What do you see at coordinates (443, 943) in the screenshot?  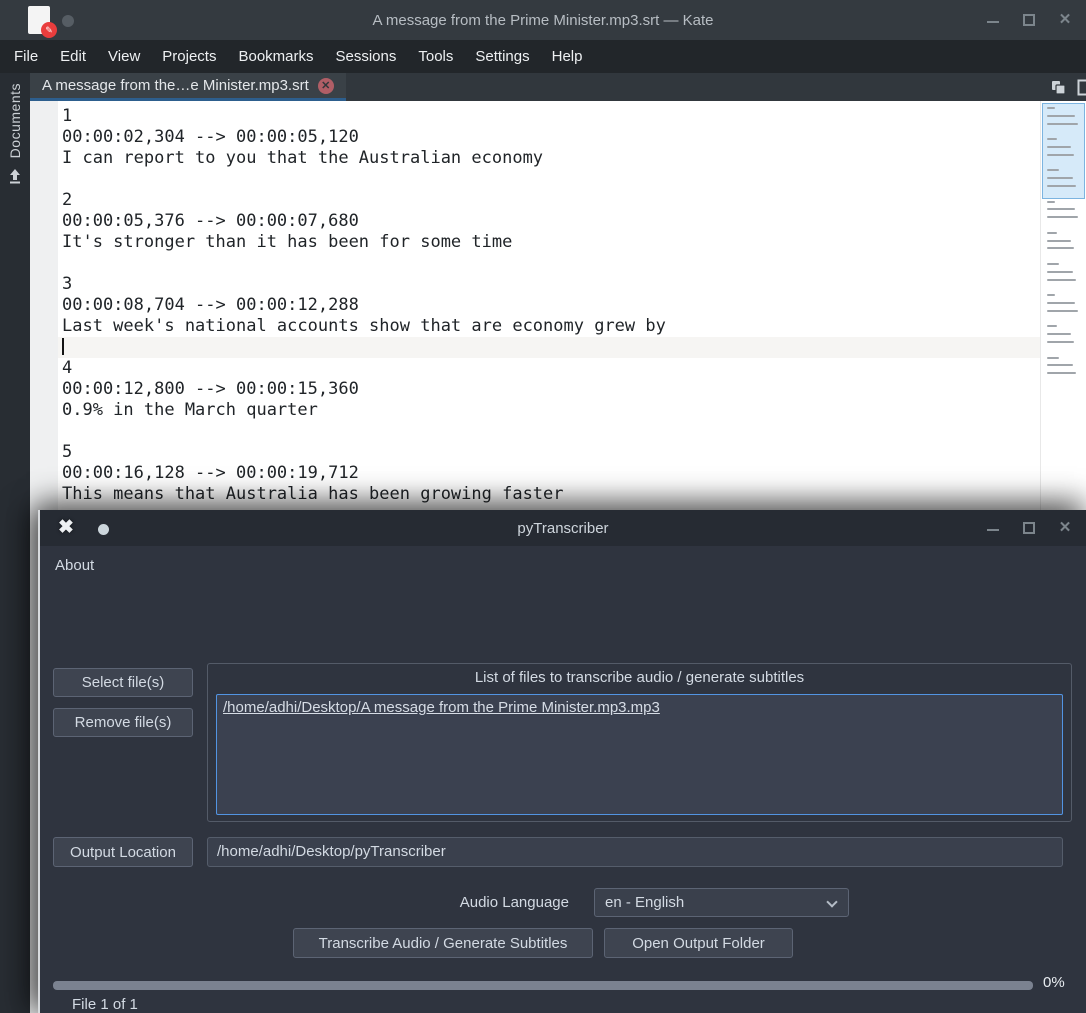 I see `transcribe-button: Transcribe Audio / Generate Subtitles` at bounding box center [443, 943].